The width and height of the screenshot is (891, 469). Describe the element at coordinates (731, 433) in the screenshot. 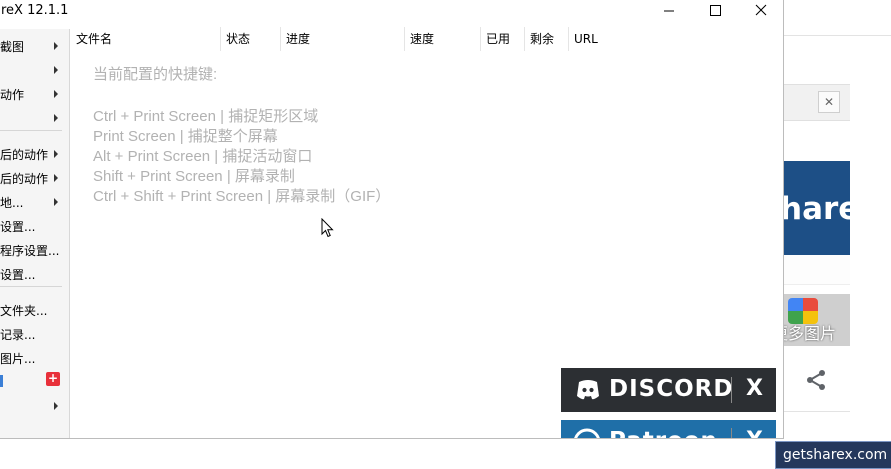

I see `patreon-separator` at that location.